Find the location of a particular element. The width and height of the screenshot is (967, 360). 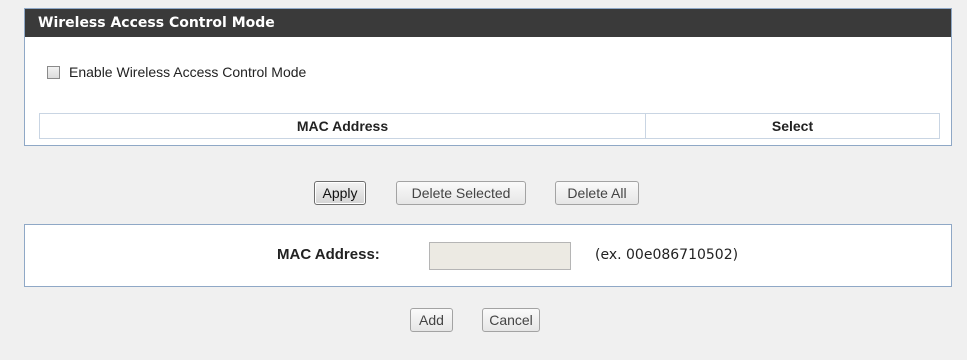

cancel-button: Cancel is located at coordinates (511, 320).